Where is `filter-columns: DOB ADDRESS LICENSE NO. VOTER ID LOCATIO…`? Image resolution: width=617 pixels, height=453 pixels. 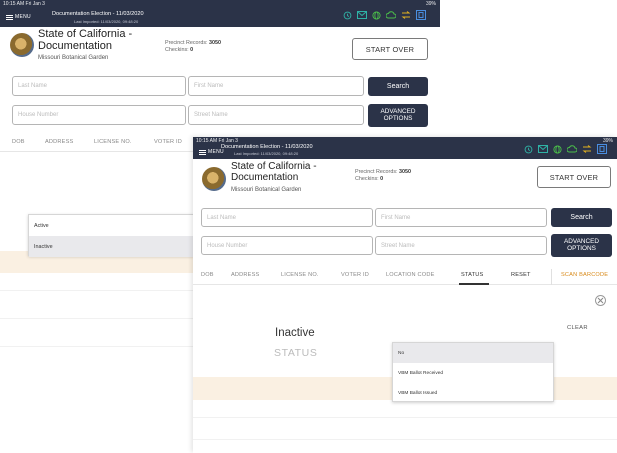
filter-columns: DOB ADDRESS LICENSE NO. VOTER ID LOCATIO… is located at coordinates (405, 277).